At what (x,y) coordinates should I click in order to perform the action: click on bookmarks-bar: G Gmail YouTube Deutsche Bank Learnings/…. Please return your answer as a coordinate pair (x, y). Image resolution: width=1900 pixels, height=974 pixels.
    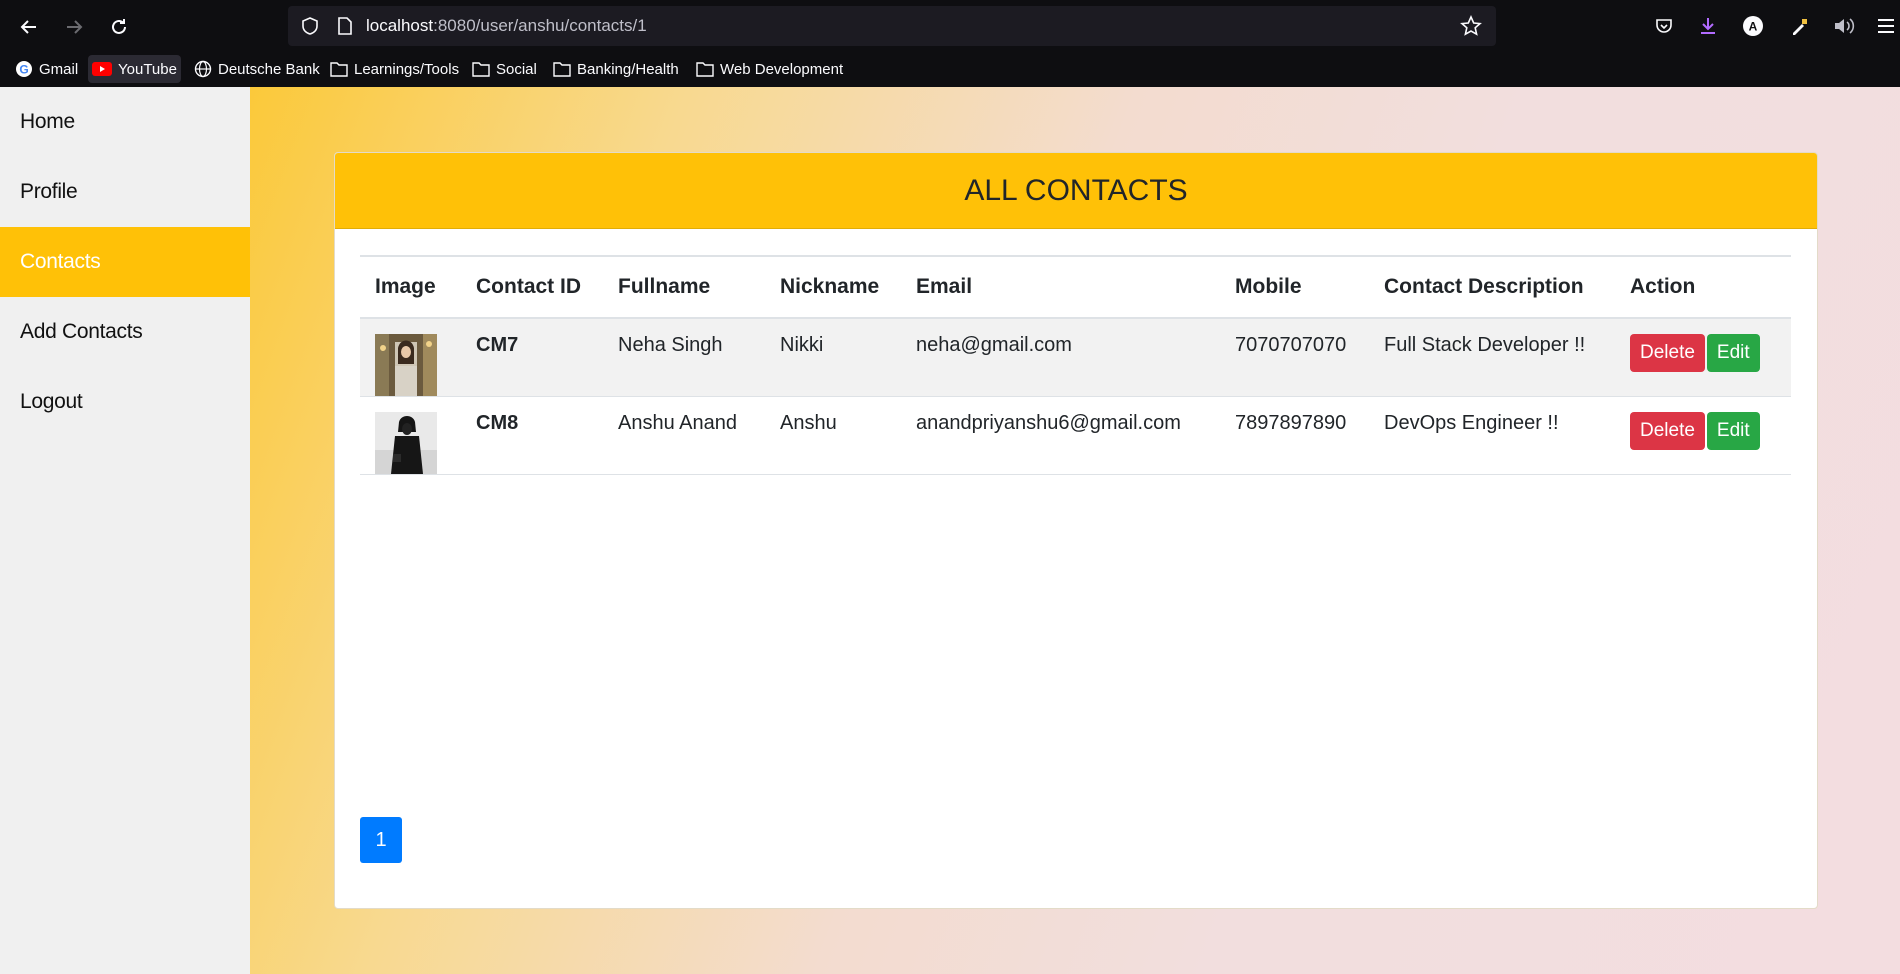
    Looking at the image, I should click on (950, 69).